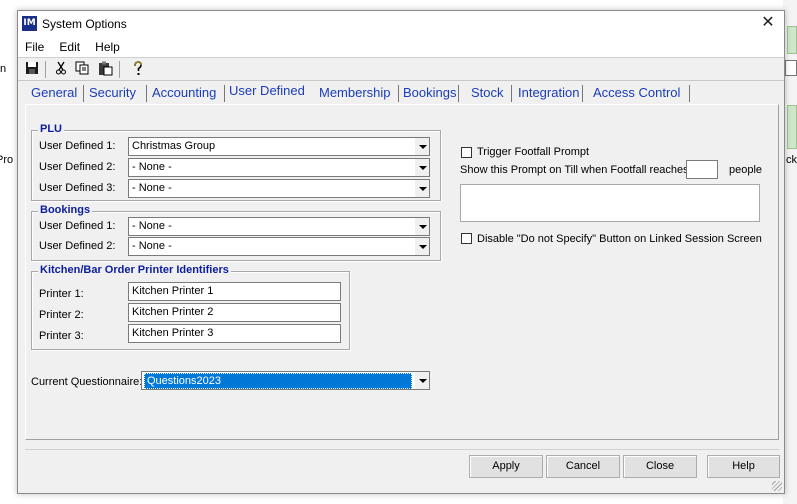 The width and height of the screenshot is (797, 504). Describe the element at coordinates (152, 246) in the screenshot. I see `bookings-user-defined-2-value: - None -` at that location.